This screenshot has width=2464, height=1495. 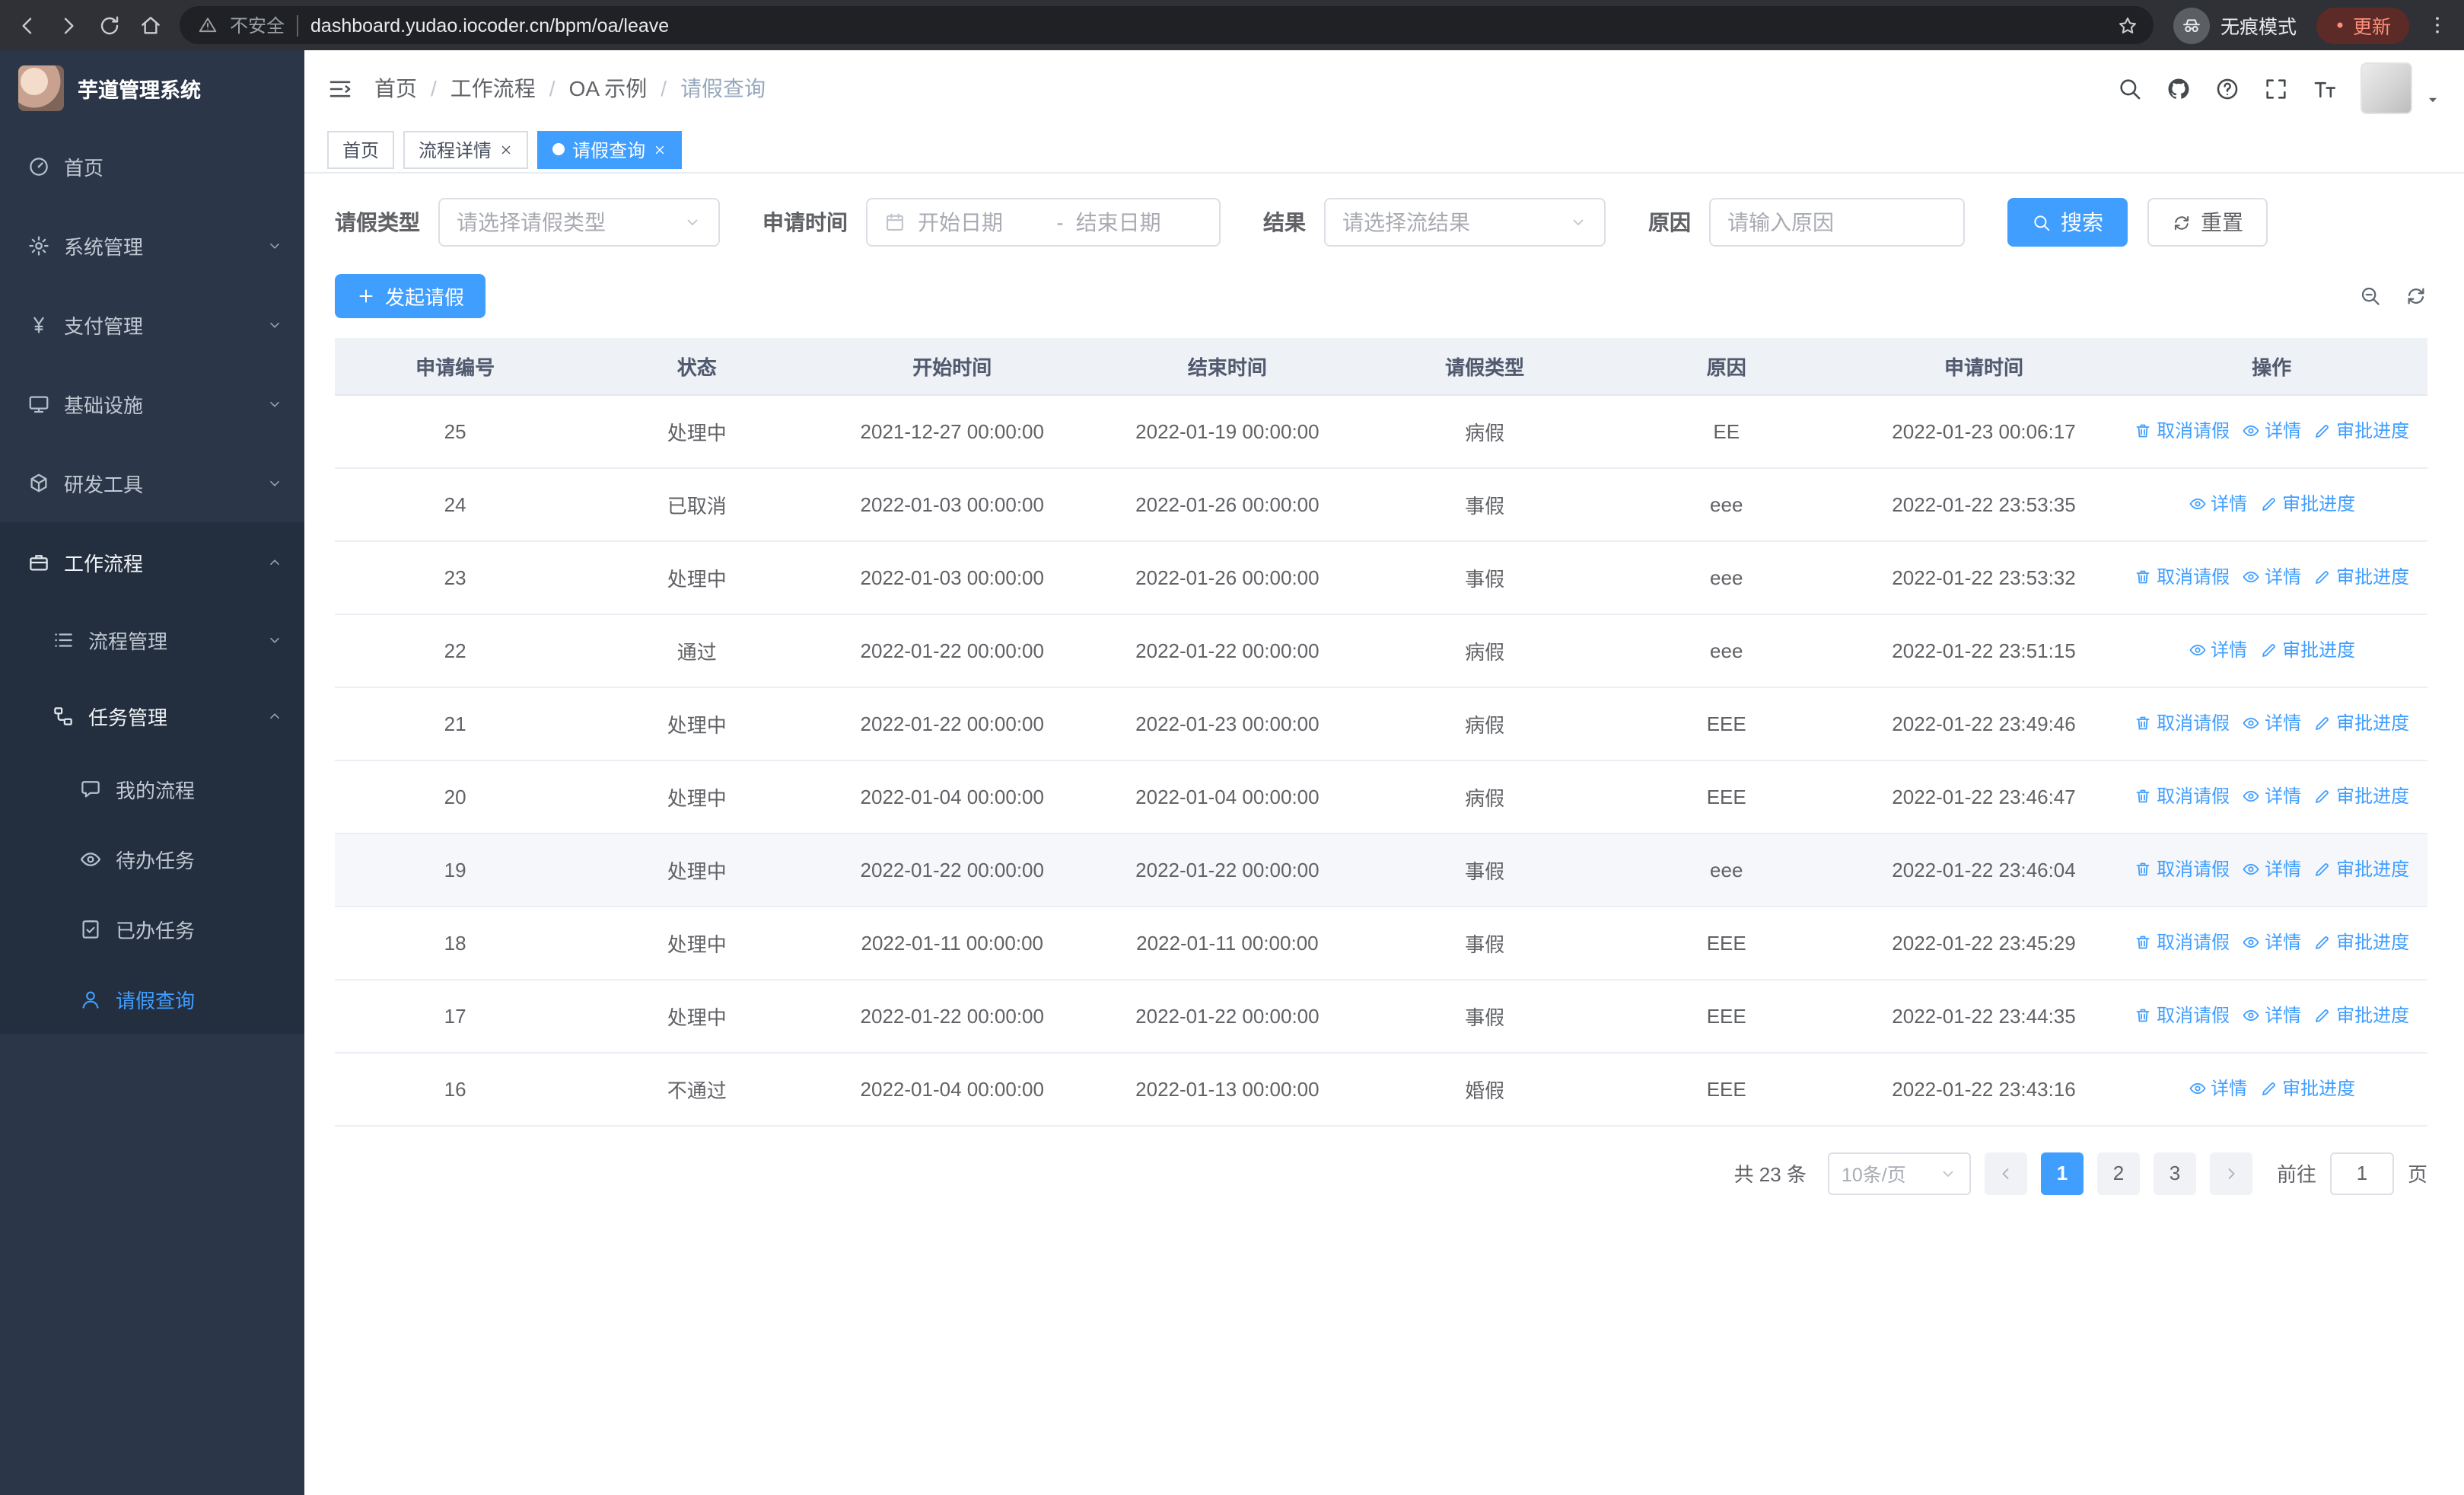 What do you see at coordinates (2432, 99) in the screenshot?
I see `chevron-down-icon` at bounding box center [2432, 99].